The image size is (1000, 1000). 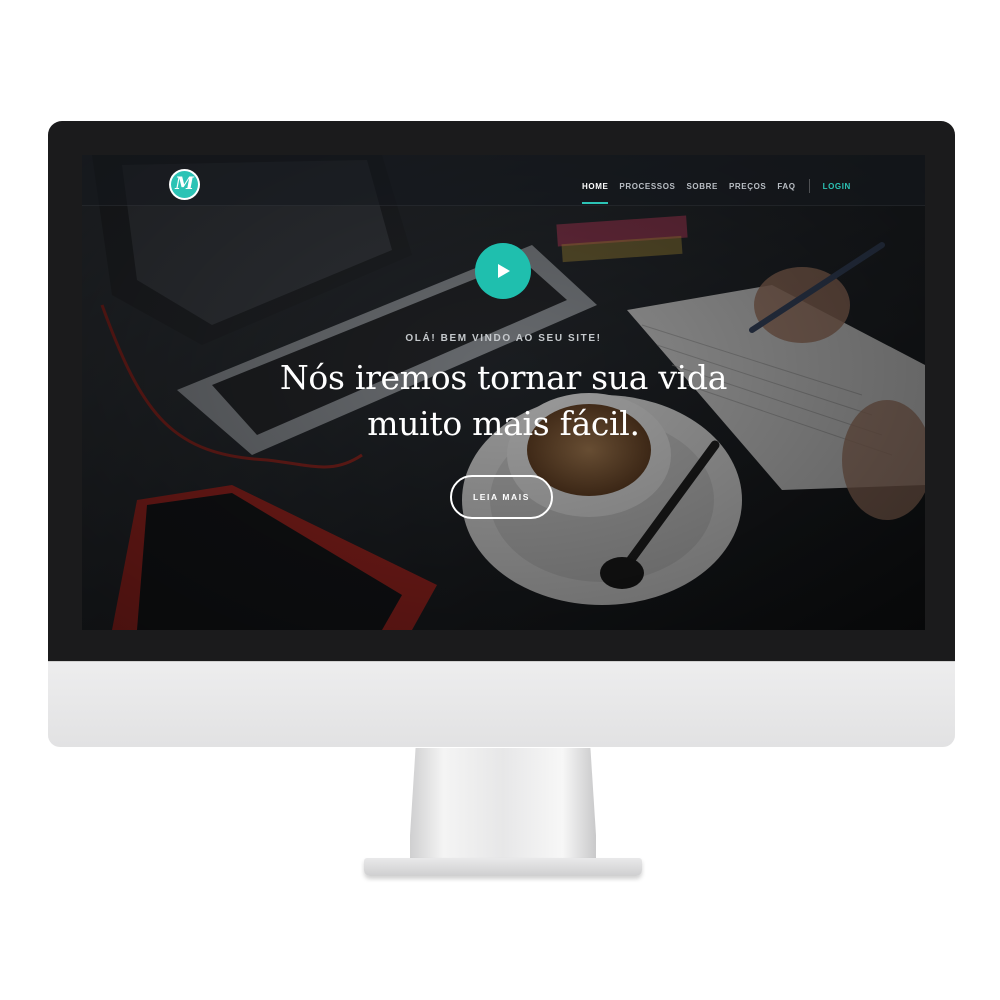 I want to click on play-video-button, so click(x=503, y=271).